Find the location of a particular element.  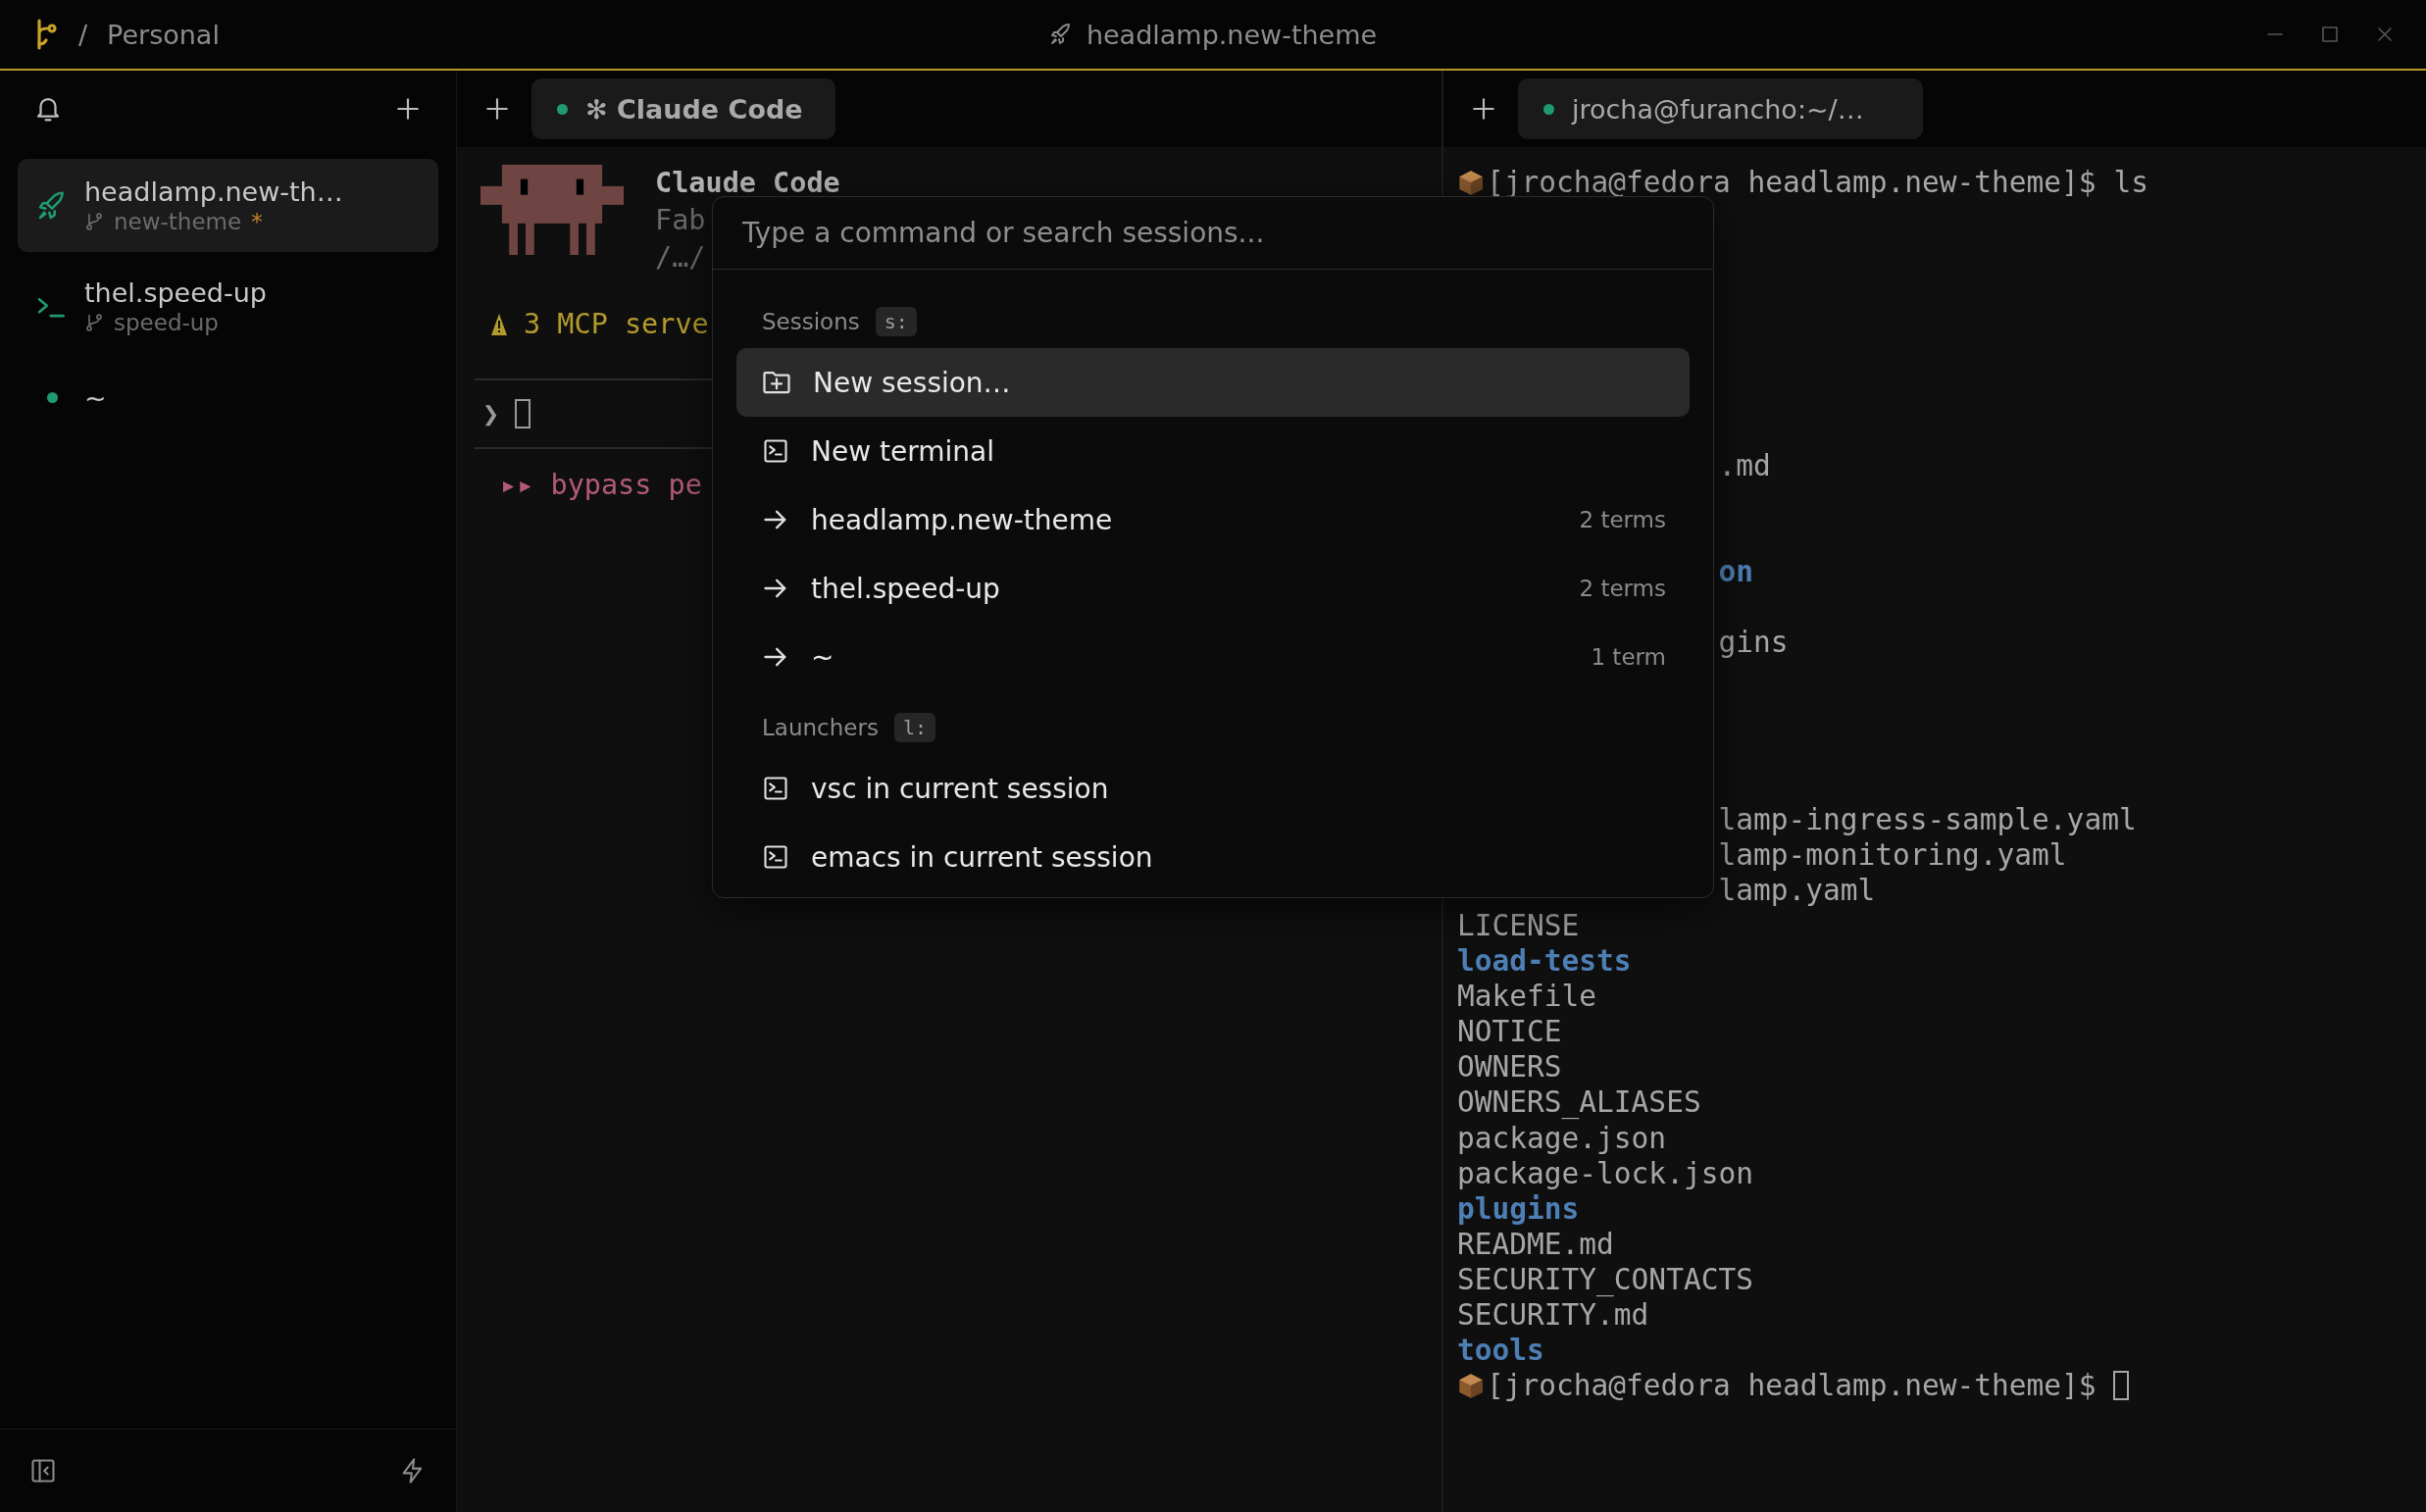

shortcut-key: s: is located at coordinates (896, 321).